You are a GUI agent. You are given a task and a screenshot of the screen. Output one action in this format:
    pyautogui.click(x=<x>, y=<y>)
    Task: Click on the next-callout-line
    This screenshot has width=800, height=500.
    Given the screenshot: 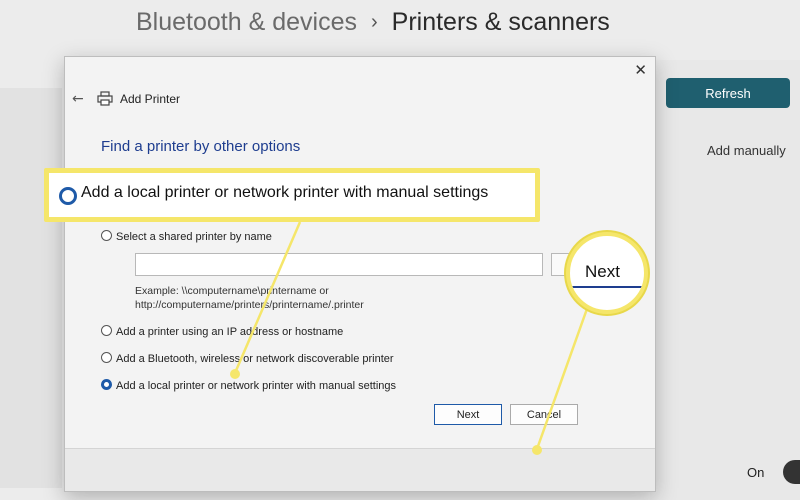 What is the action you would take?
    pyautogui.click(x=562, y=377)
    